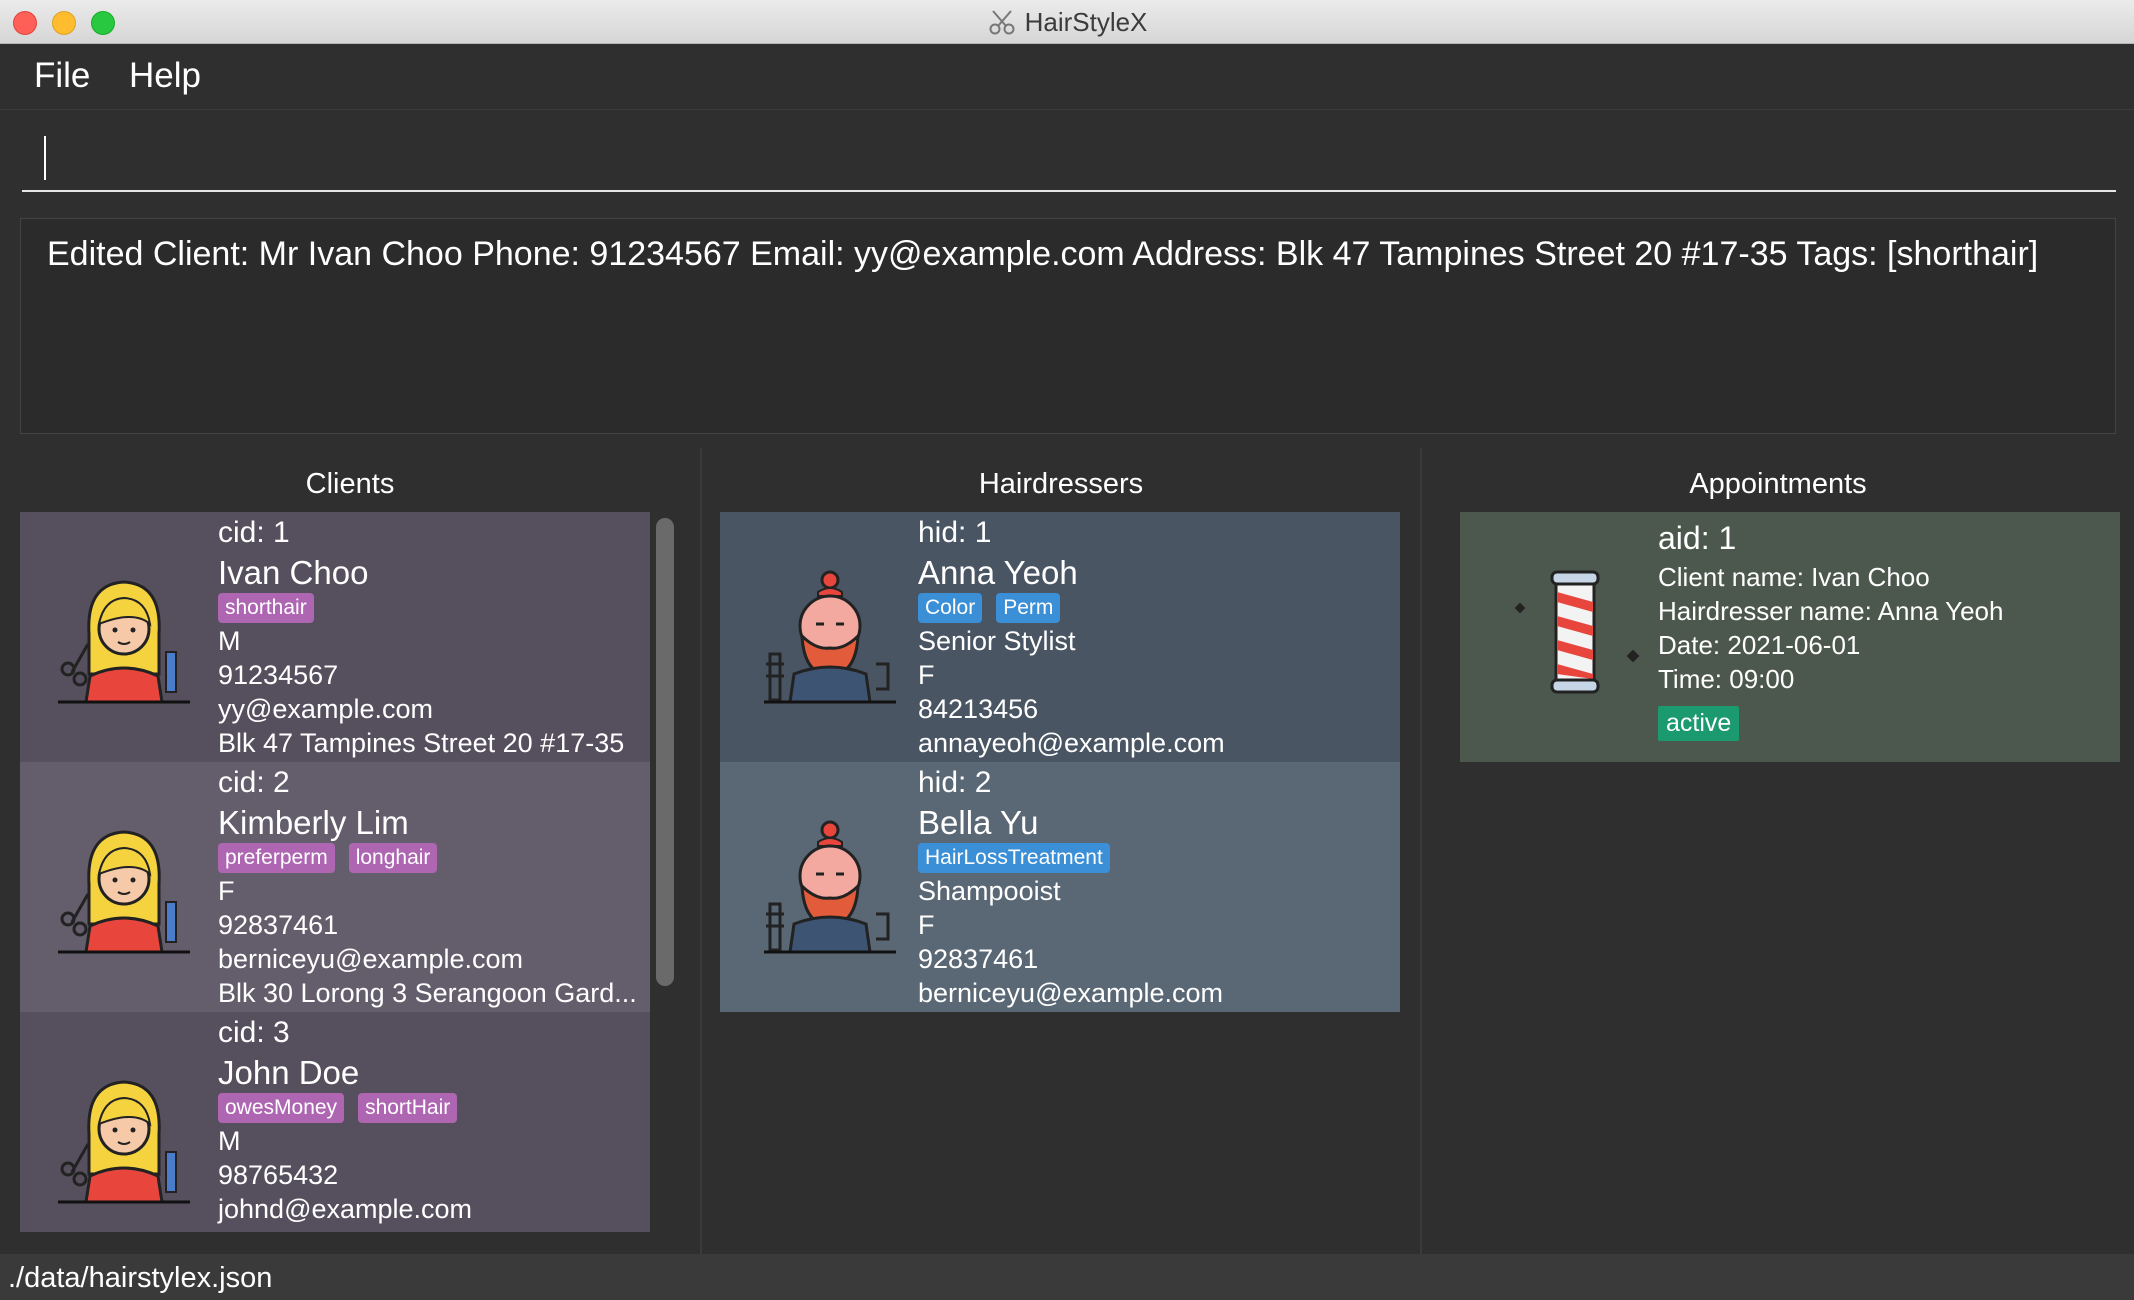 This screenshot has height=1300, width=2134. What do you see at coordinates (45, 158) in the screenshot?
I see `text-cursor` at bounding box center [45, 158].